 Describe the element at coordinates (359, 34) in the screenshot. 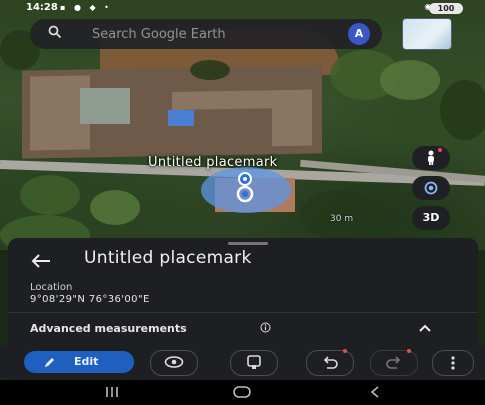

I see `account-avatar: A` at that location.